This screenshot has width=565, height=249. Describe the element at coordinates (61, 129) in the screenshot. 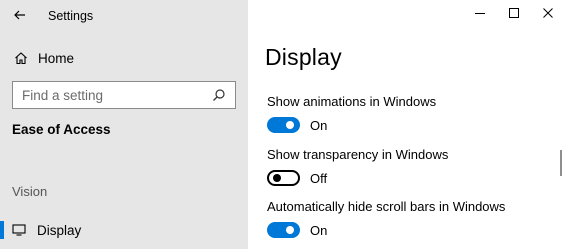

I see `section-heading: Ease of Access` at that location.